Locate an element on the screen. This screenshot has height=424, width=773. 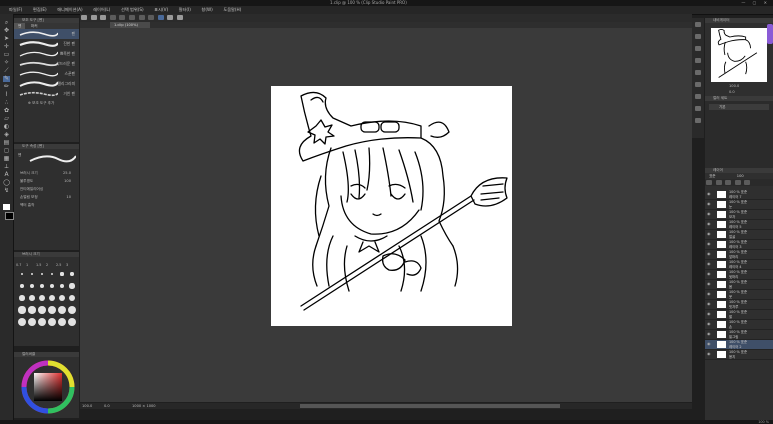
layer-row: ◉ 100 % 표준 얼굴 is located at coordinates (739, 235).